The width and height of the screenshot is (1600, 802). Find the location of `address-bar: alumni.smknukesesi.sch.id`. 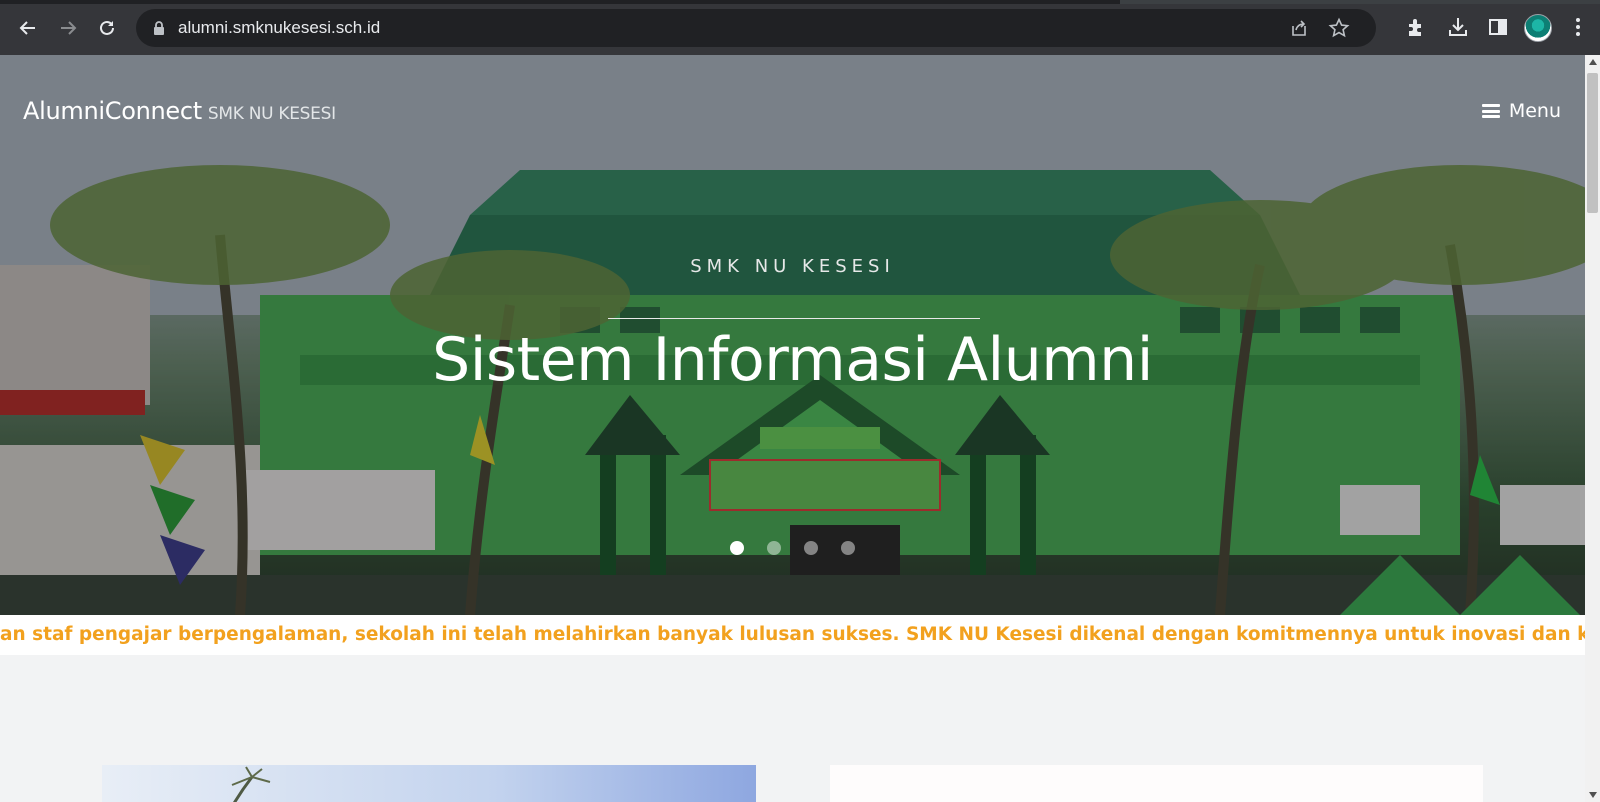

address-bar: alumni.smknukesesi.sch.id is located at coordinates (756, 28).